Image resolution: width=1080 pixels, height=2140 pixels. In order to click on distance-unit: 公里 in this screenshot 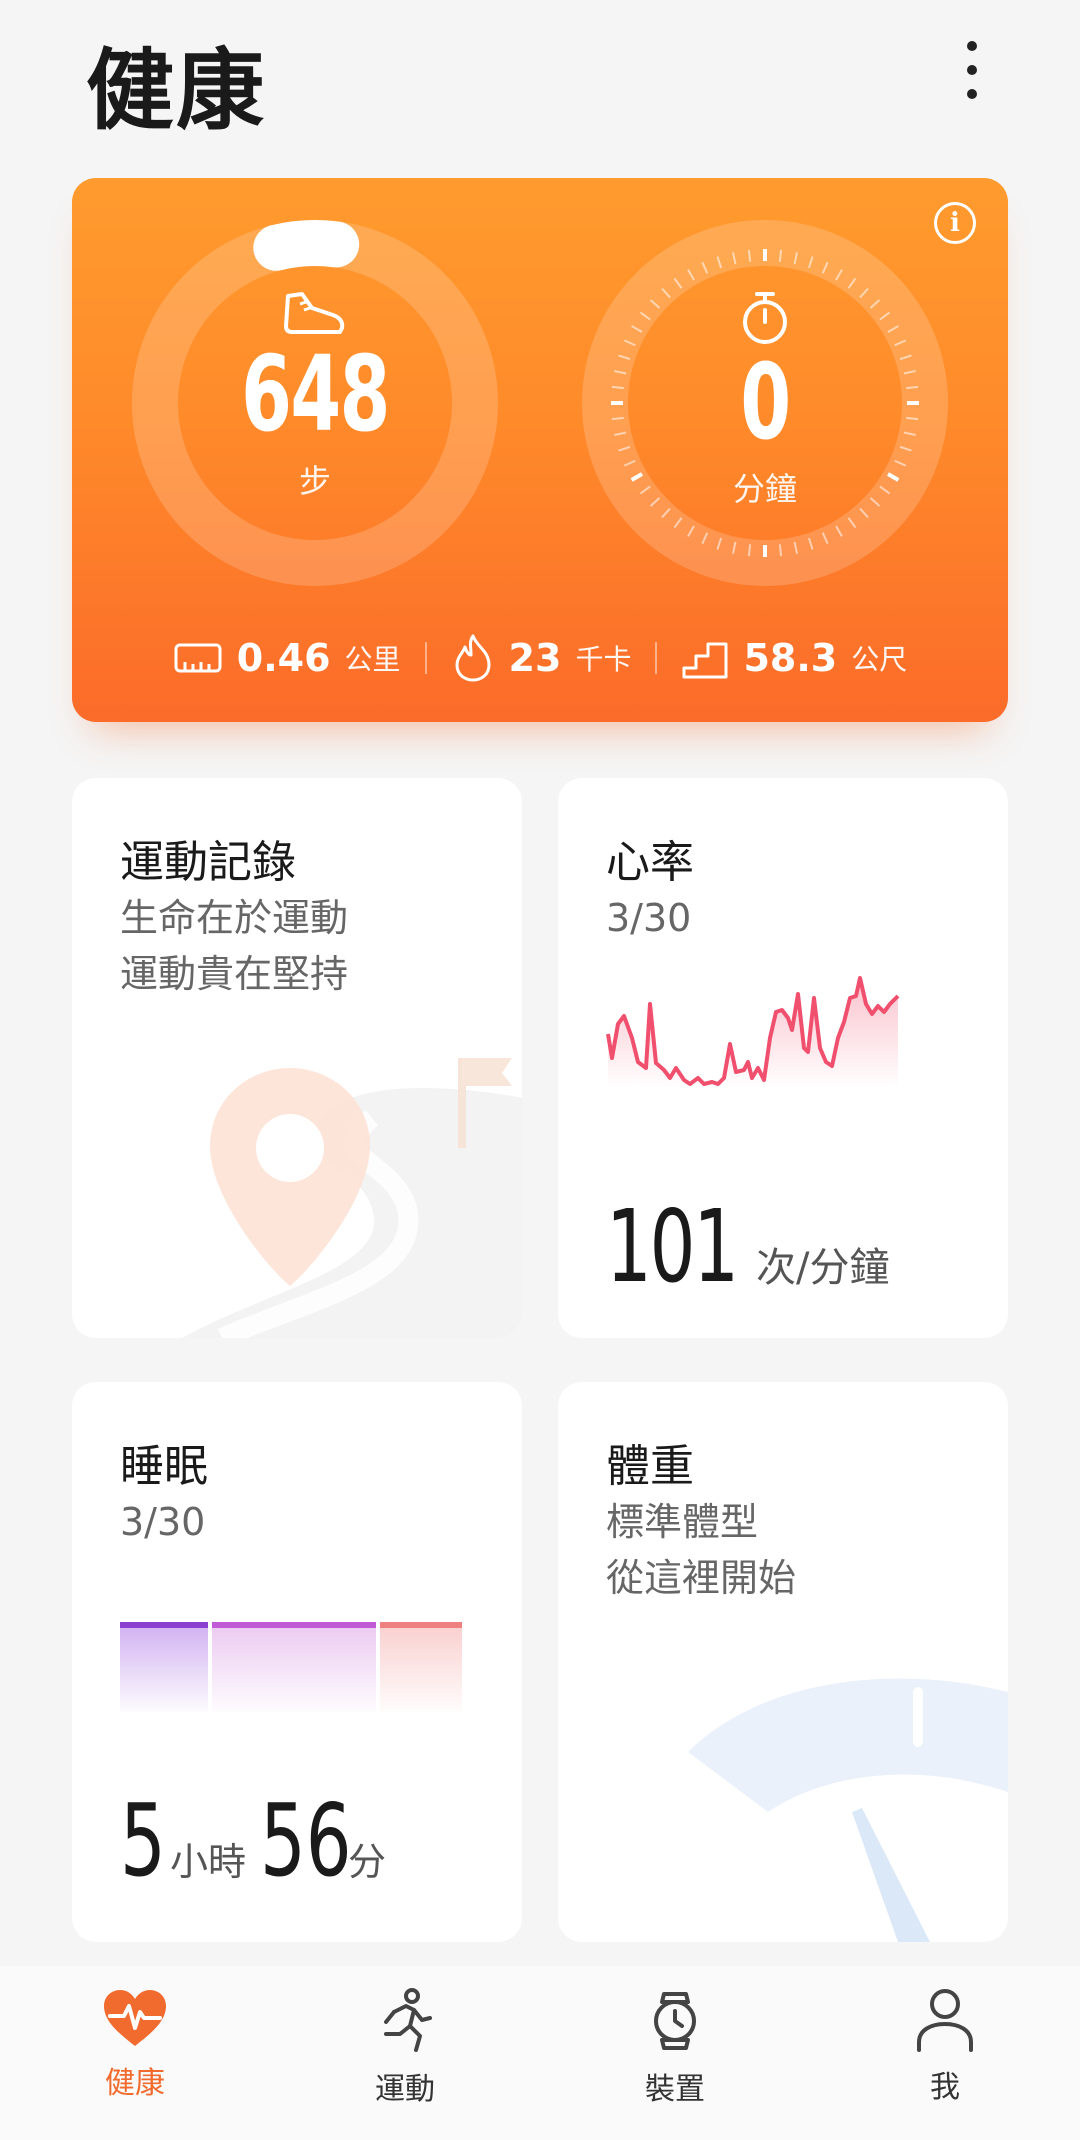, I will do `click(372, 659)`.